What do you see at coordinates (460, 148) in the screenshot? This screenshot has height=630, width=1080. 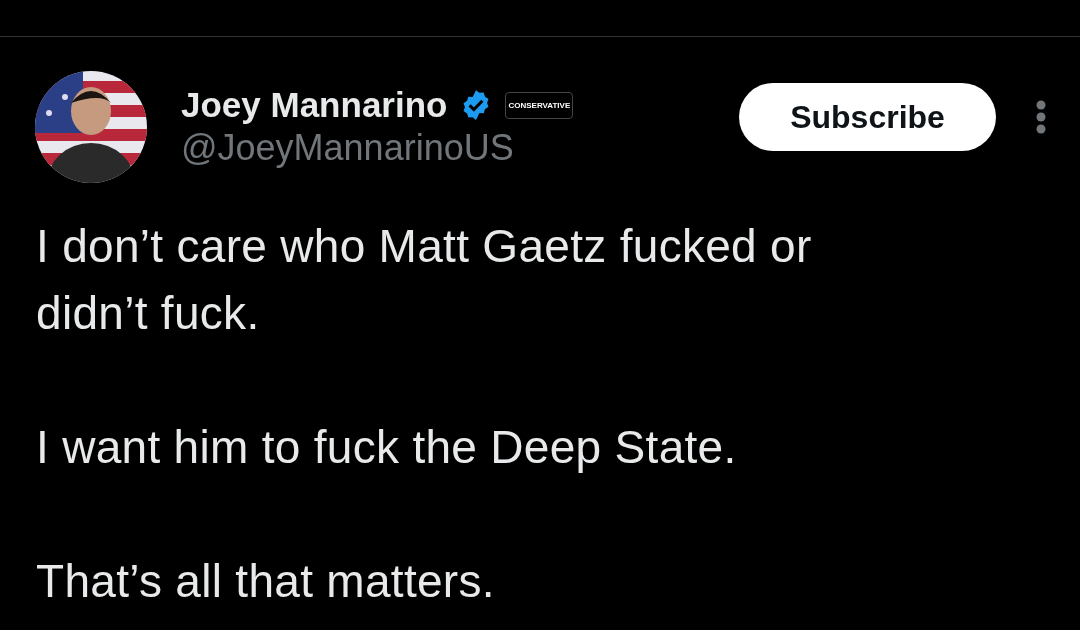 I see `author-handle: @JoeyMannarinoUS` at bounding box center [460, 148].